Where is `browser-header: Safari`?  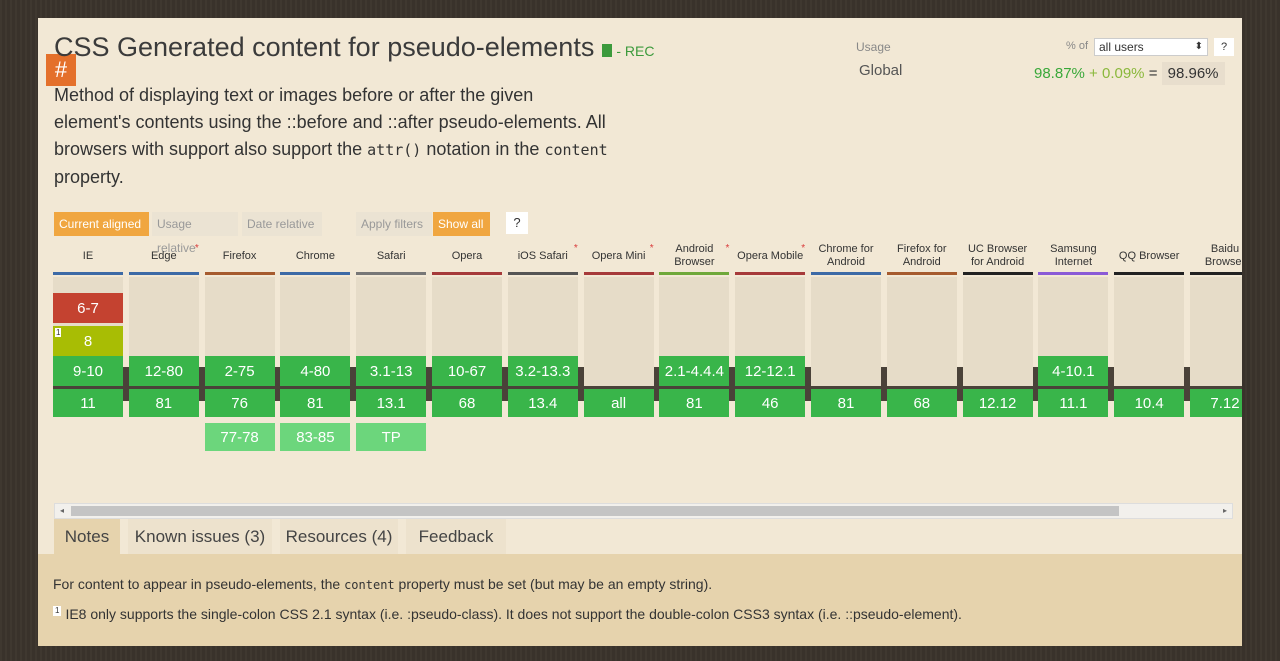
browser-header: Safari is located at coordinates (391, 256).